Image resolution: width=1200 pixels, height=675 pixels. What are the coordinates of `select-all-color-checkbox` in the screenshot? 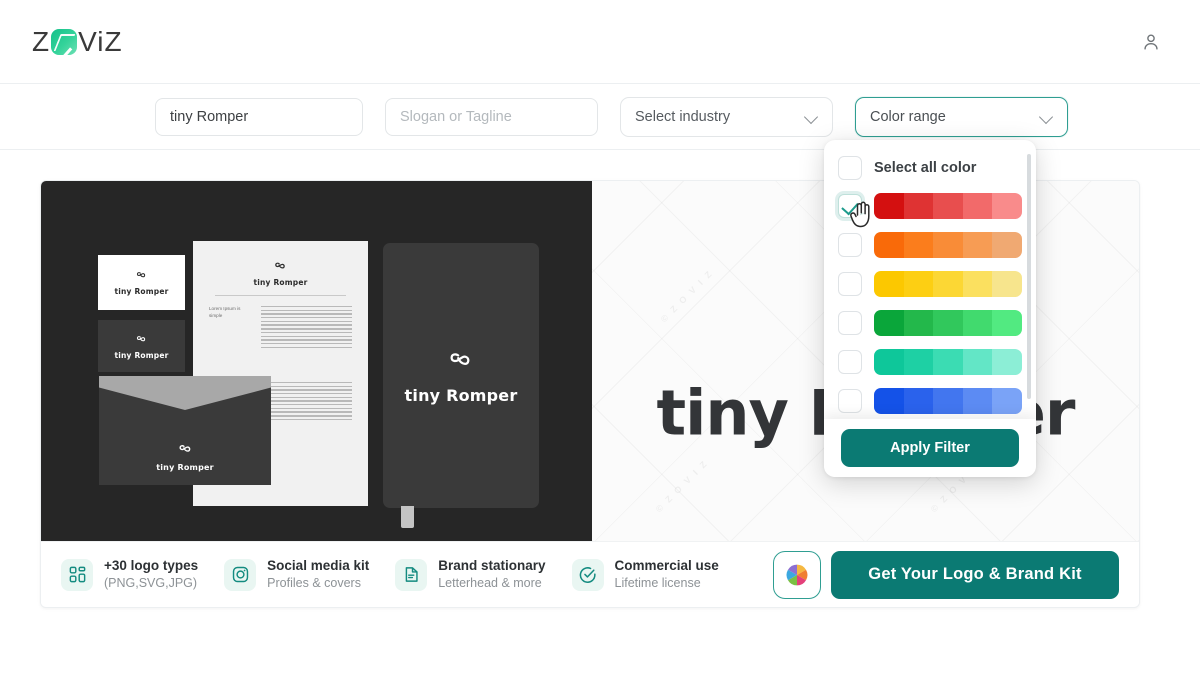 It's located at (850, 168).